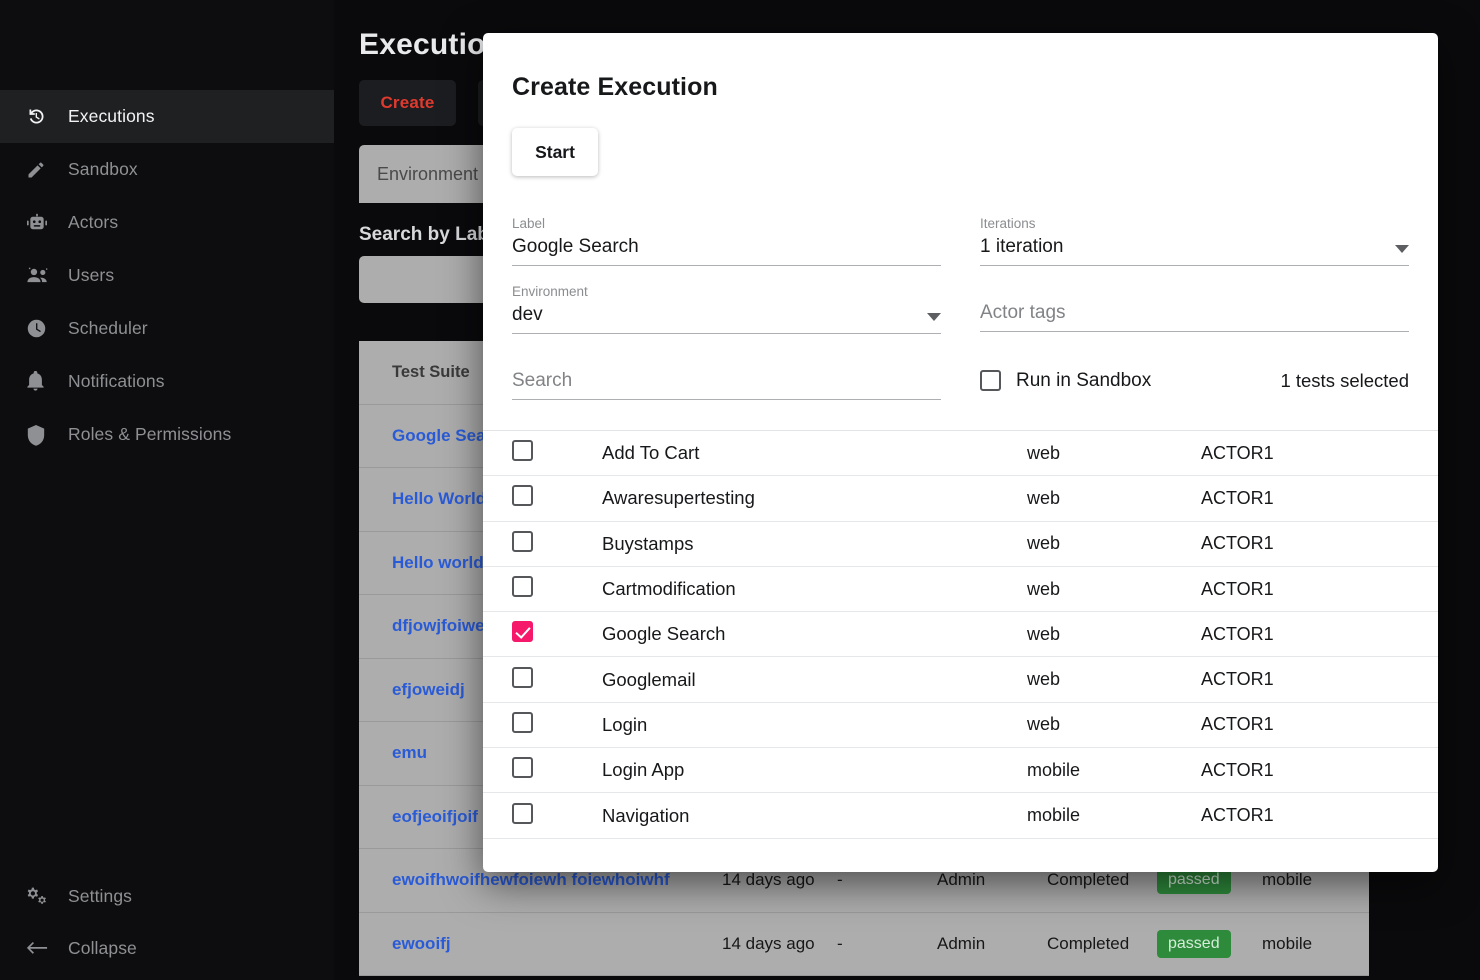 This screenshot has width=1480, height=980. Describe the element at coordinates (542, 380) in the screenshot. I see `test-search-placeholder: Search` at that location.